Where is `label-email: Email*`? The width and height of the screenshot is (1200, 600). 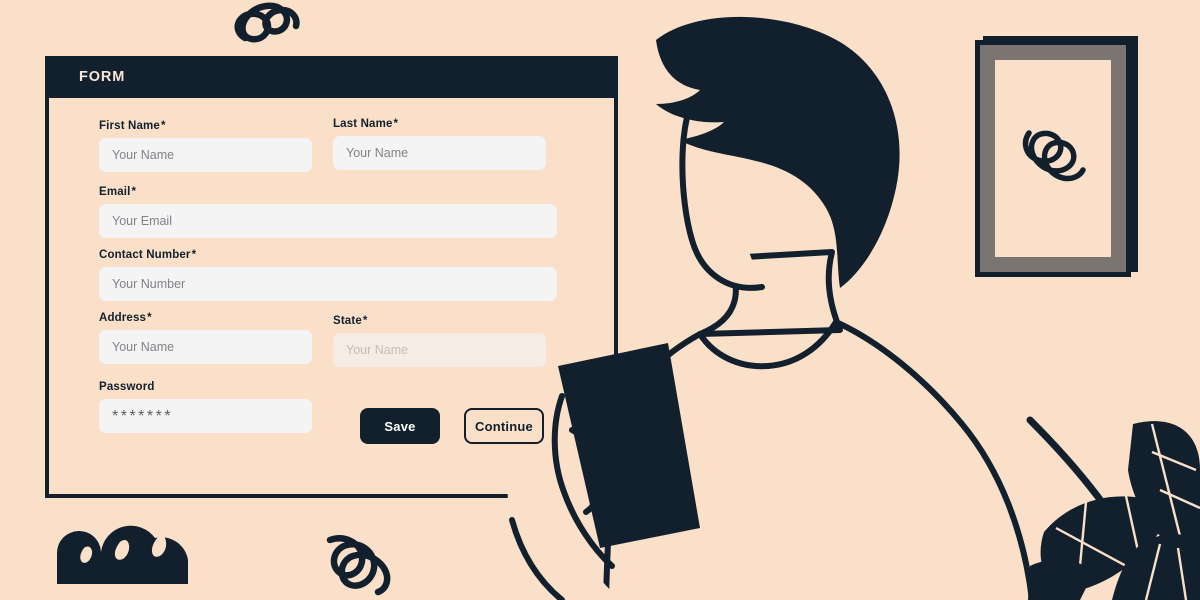
label-email: Email* is located at coordinates (328, 192).